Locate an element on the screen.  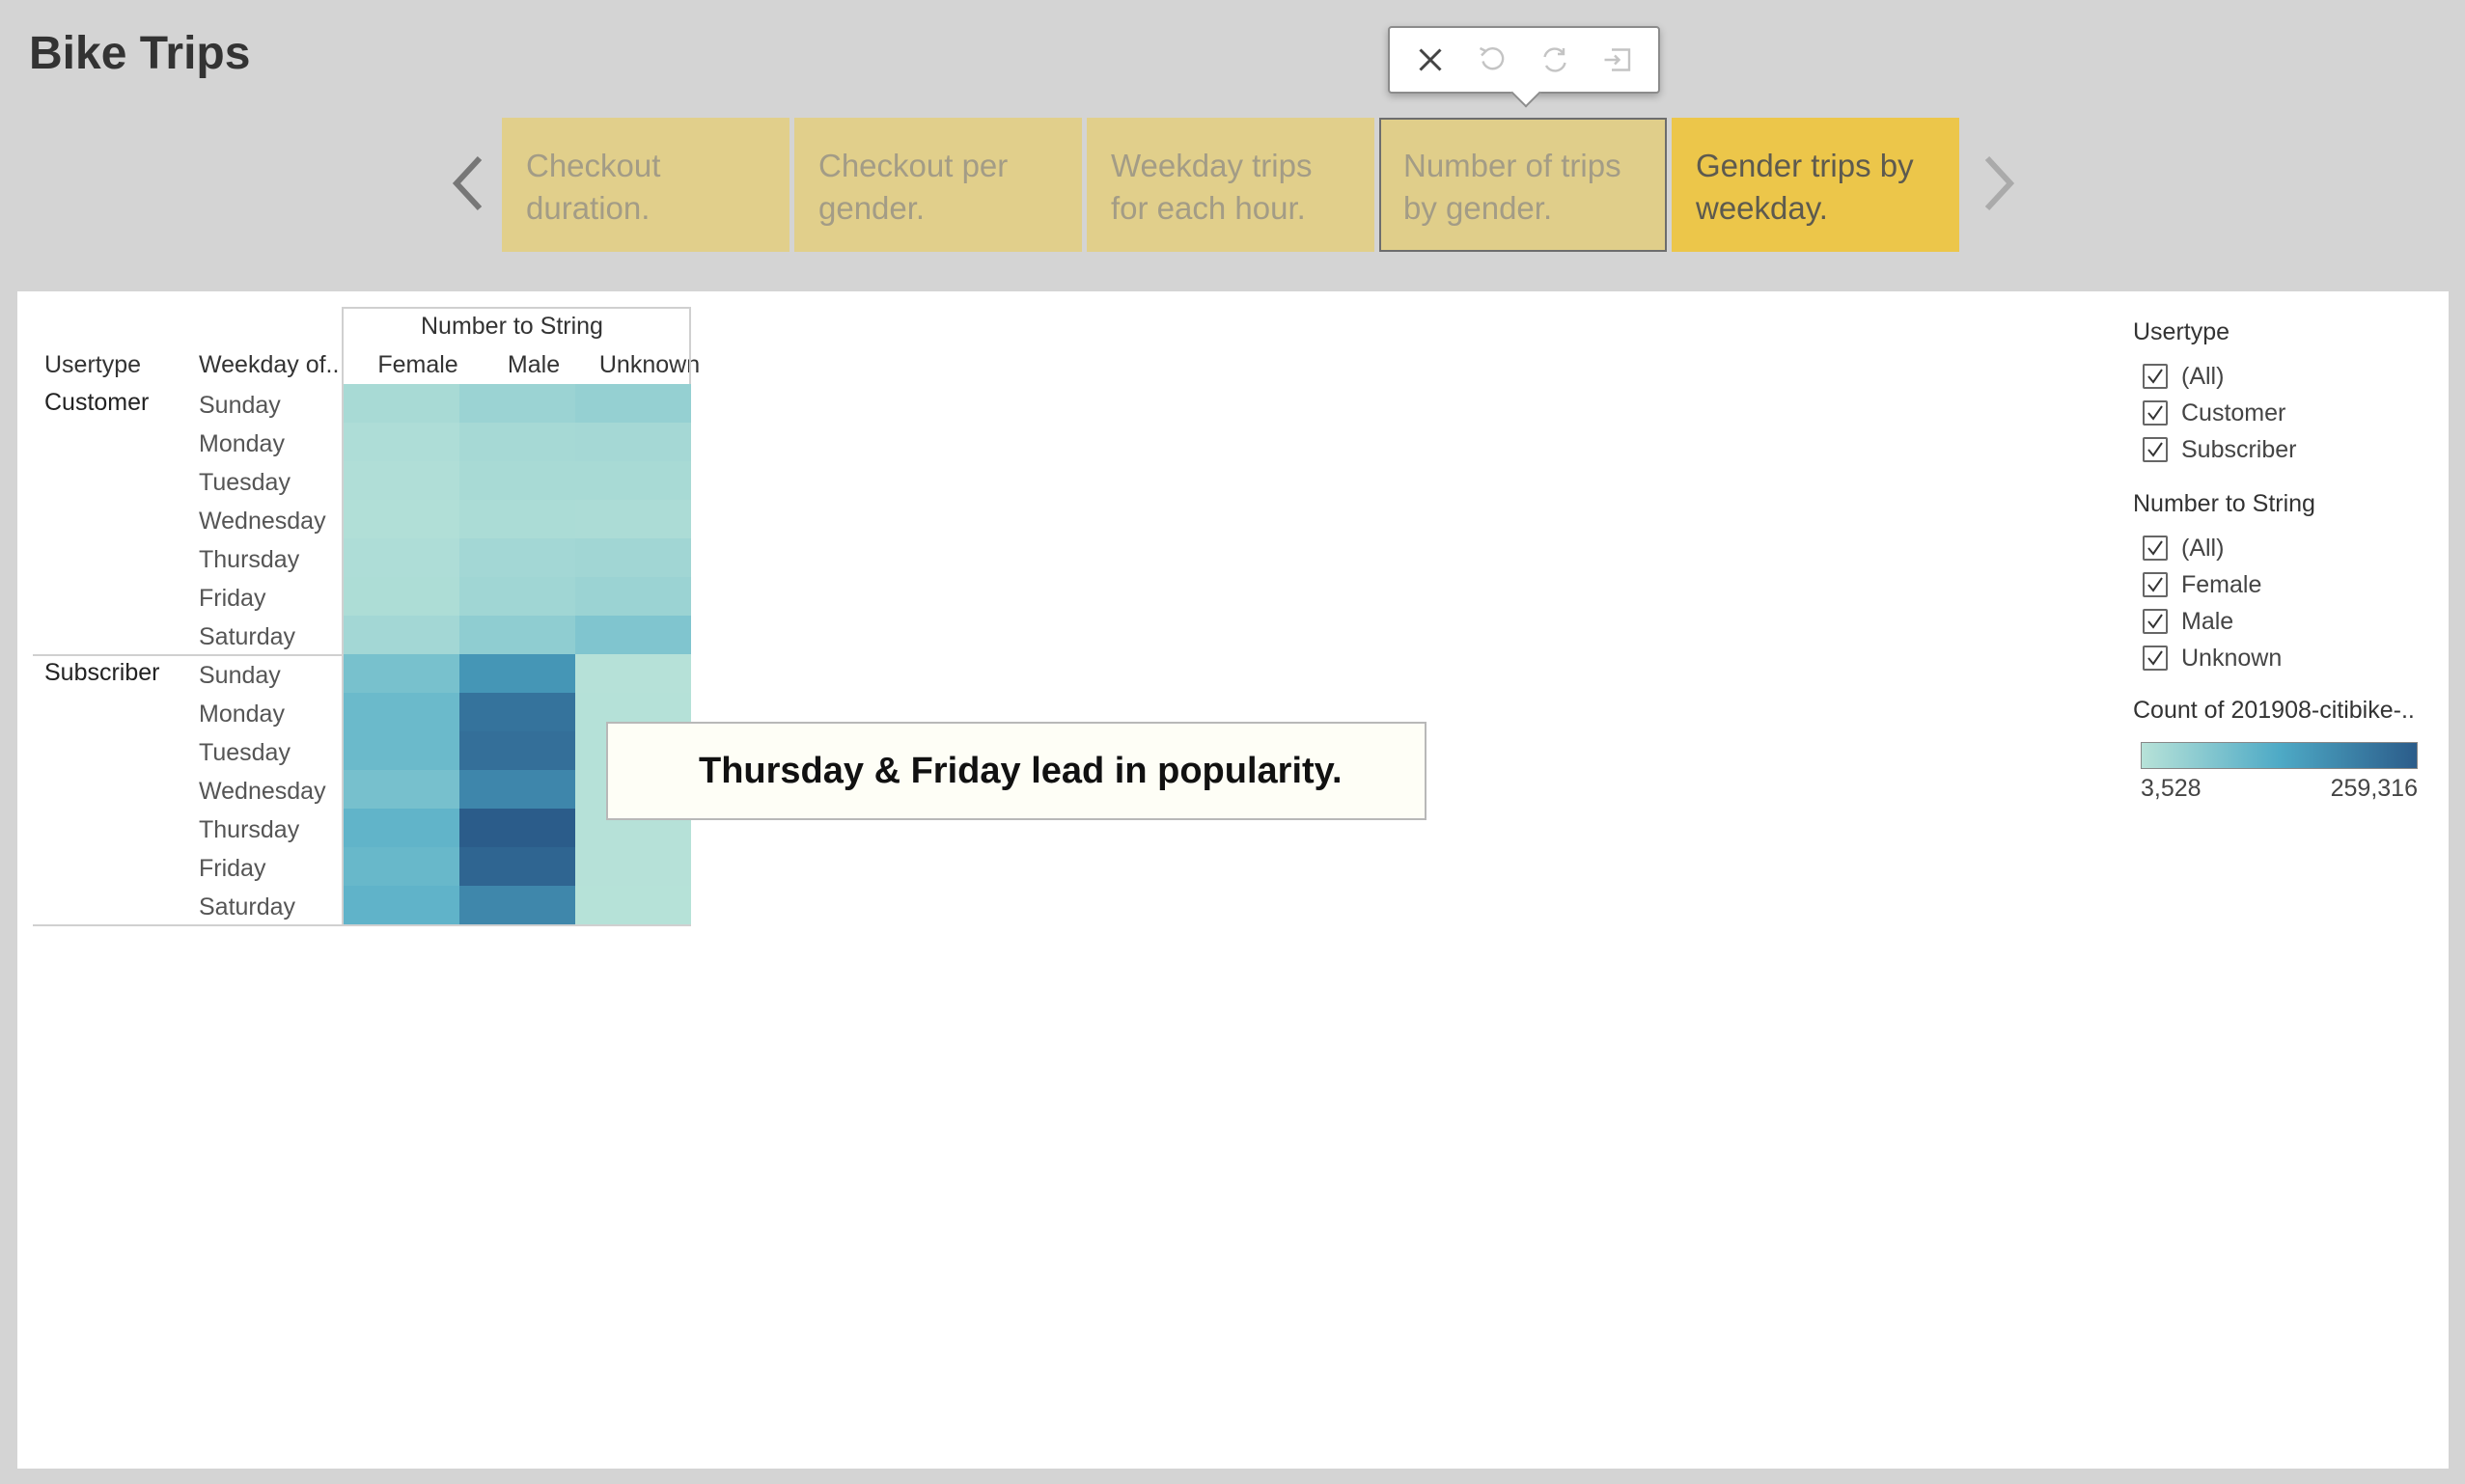
column-group-header: Number to String is located at coordinates (512, 326).